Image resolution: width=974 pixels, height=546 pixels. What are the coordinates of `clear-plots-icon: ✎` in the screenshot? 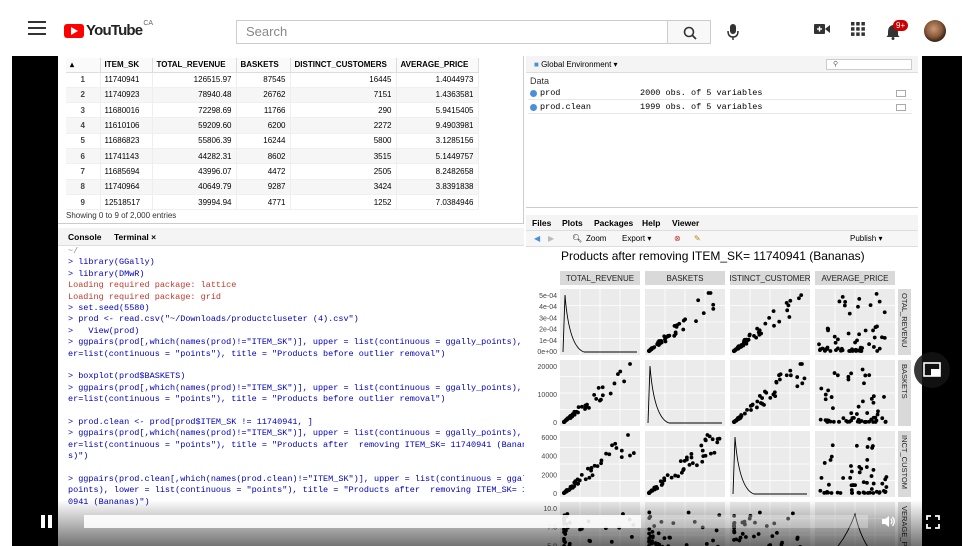 It's located at (697, 239).